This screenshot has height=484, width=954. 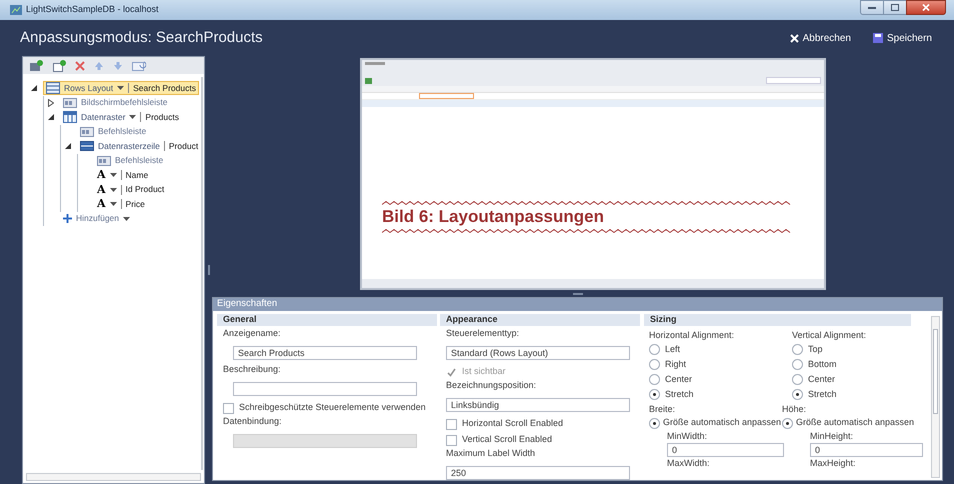 What do you see at coordinates (538, 353) in the screenshot?
I see `text-field: Standard (Rows Layout)` at bounding box center [538, 353].